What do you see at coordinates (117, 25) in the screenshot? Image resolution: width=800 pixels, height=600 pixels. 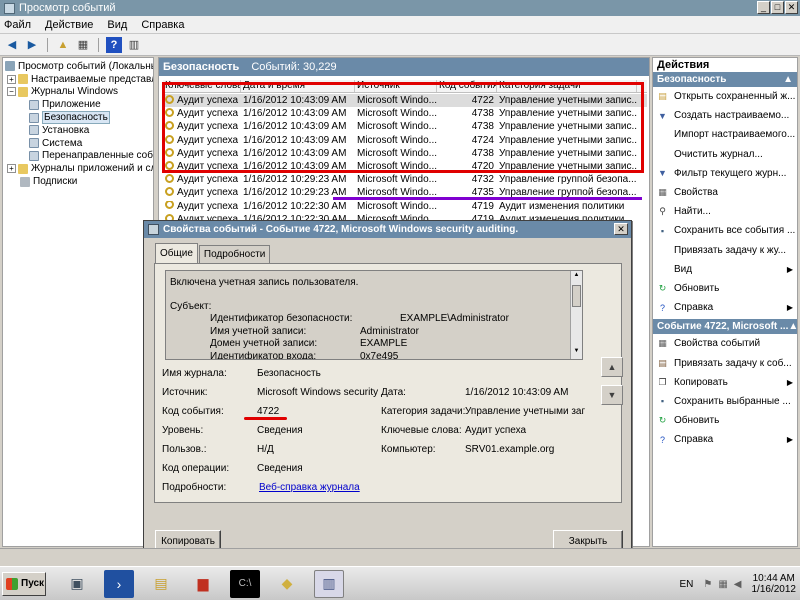 I see `menu-view: Вид` at bounding box center [117, 25].